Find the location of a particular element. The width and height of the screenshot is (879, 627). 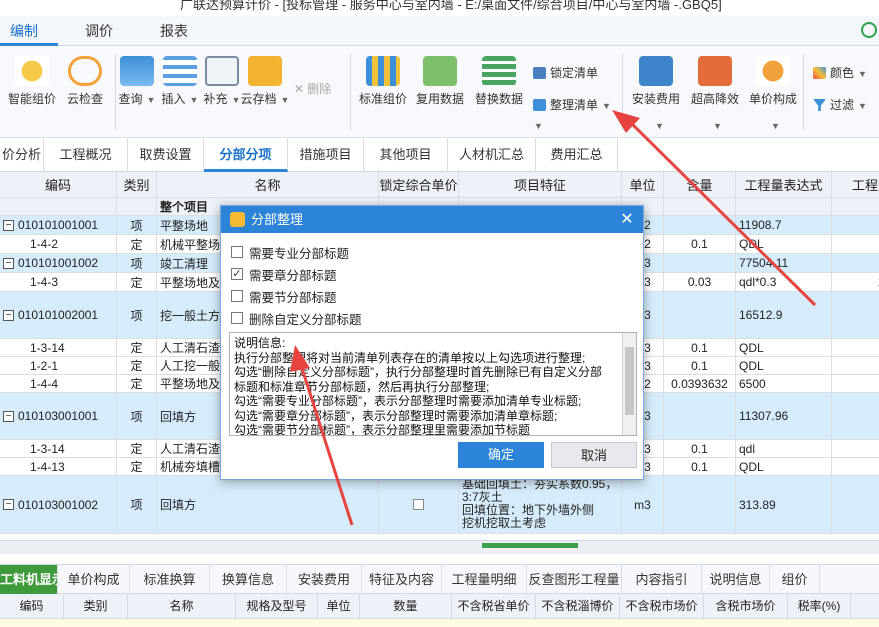

grid-cell-expr: qdl*0.3 is located at coordinates (784, 282).